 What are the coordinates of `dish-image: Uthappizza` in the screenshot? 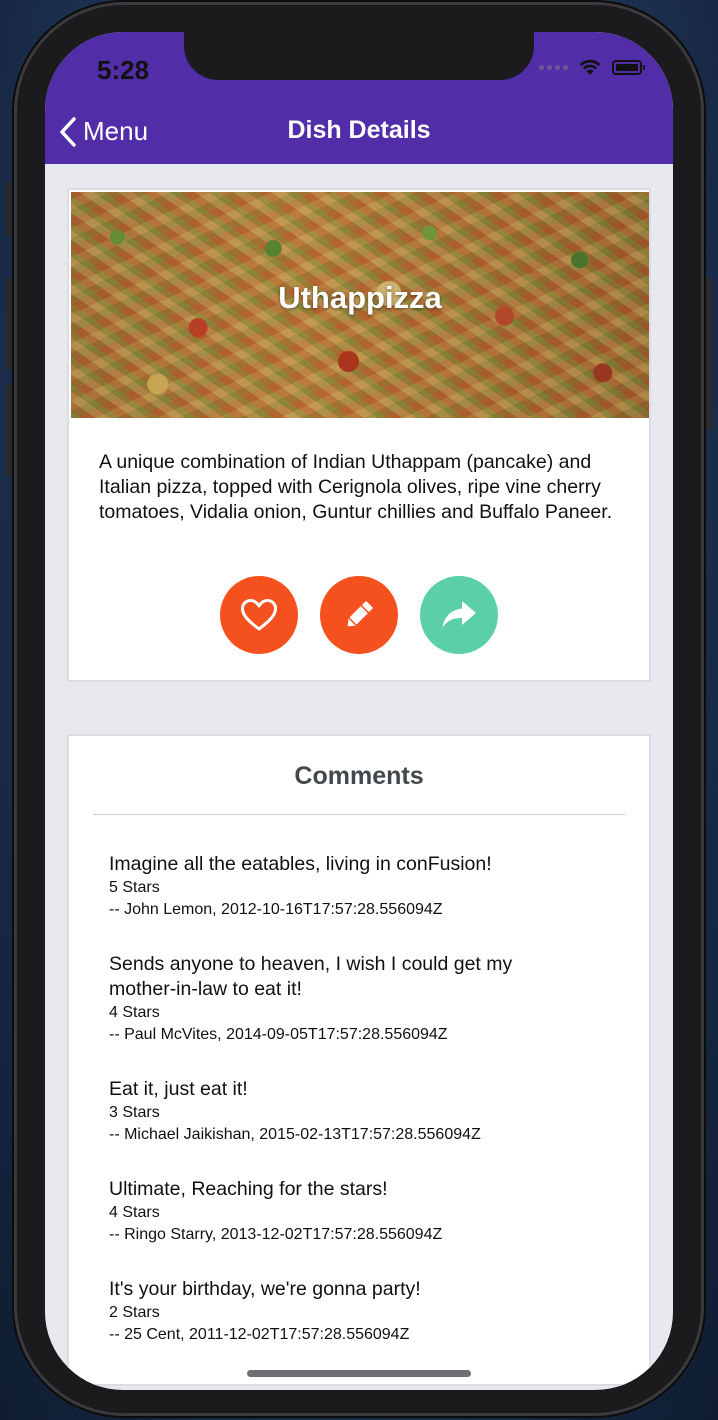 It's located at (360, 305).